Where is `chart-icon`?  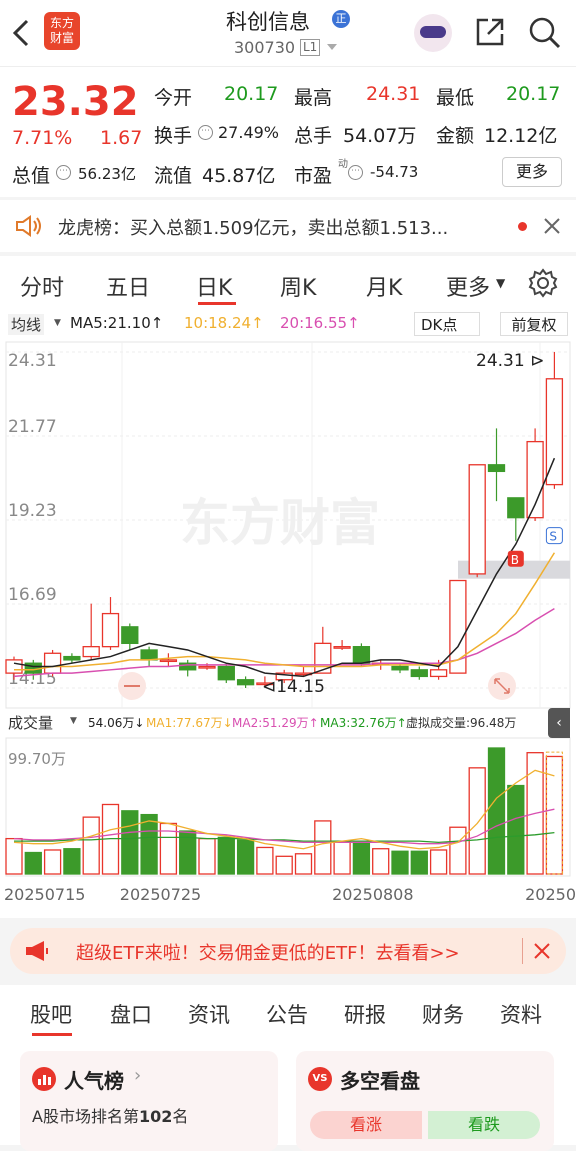
chart-icon is located at coordinates (44, 1079).